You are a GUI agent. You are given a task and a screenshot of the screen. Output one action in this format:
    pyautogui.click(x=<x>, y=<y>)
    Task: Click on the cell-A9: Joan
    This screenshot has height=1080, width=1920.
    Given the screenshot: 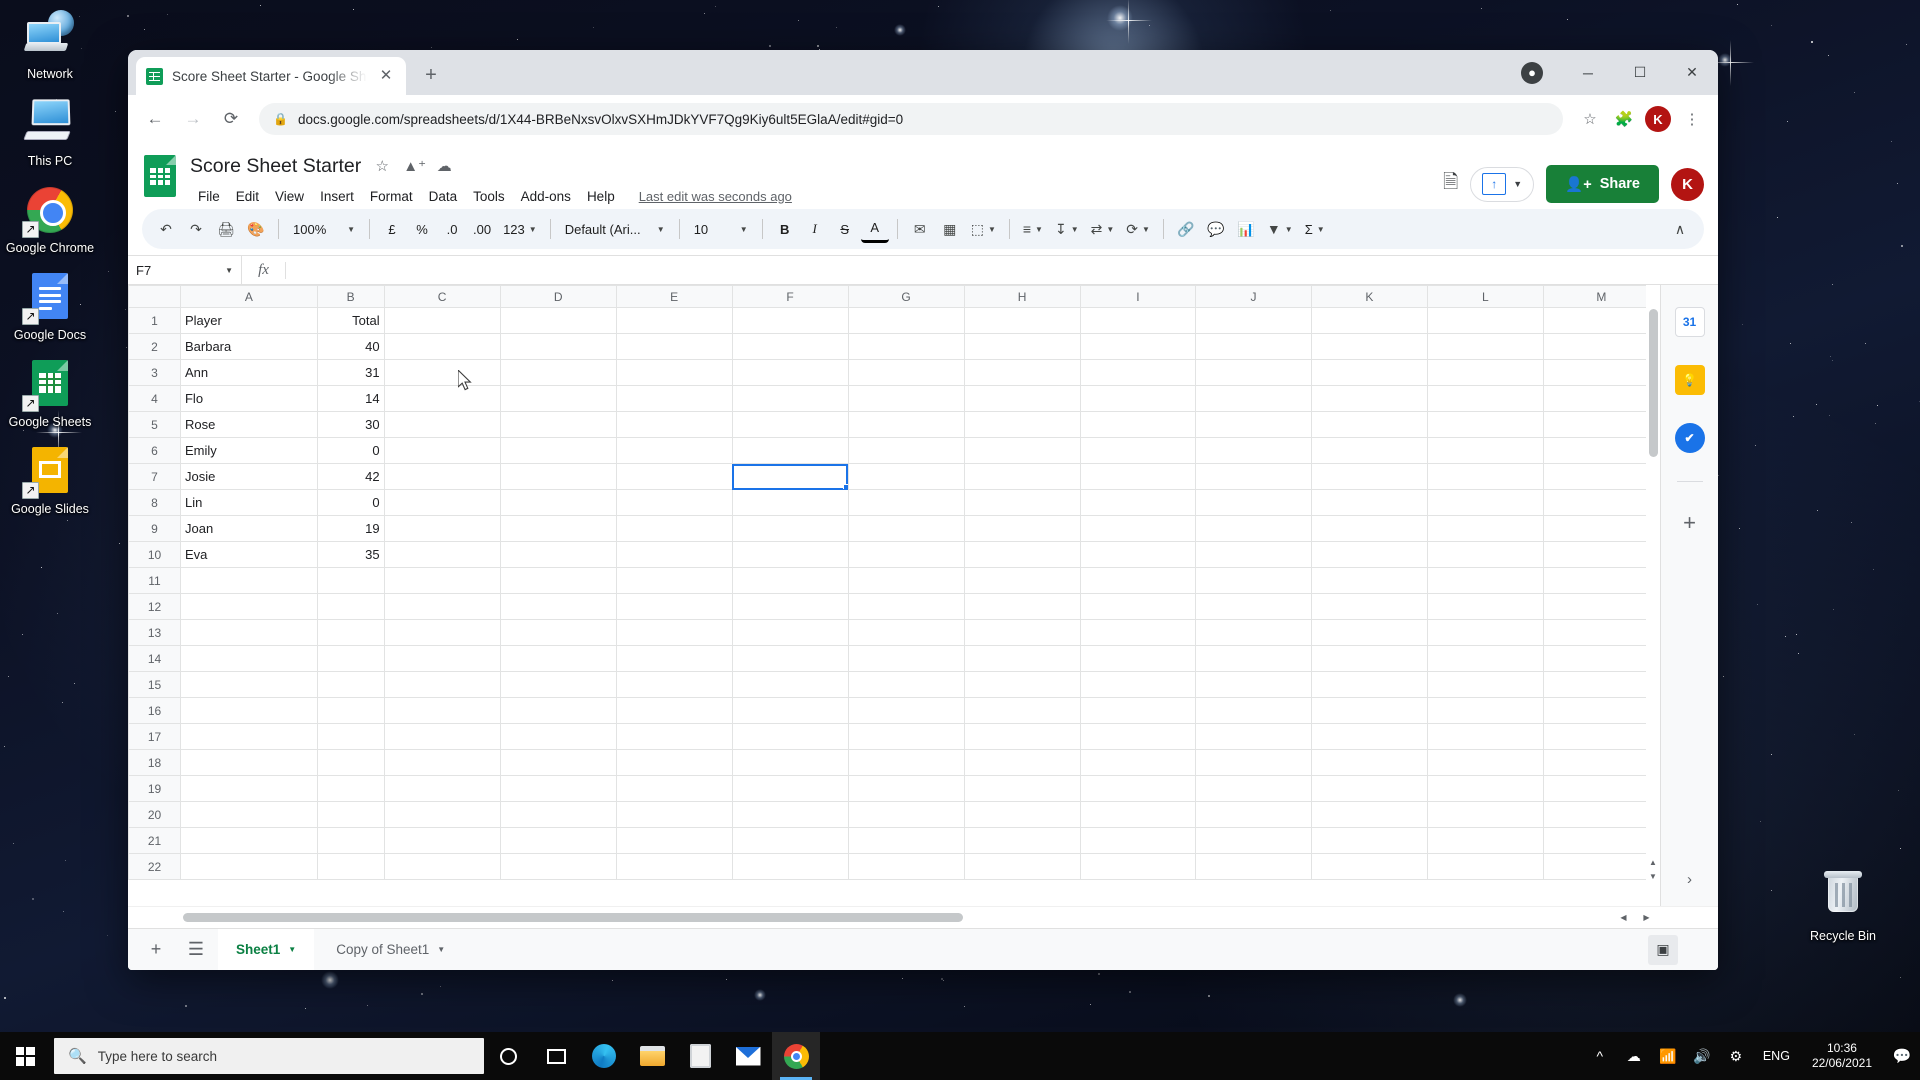 What is the action you would take?
    pyautogui.click(x=248, y=528)
    